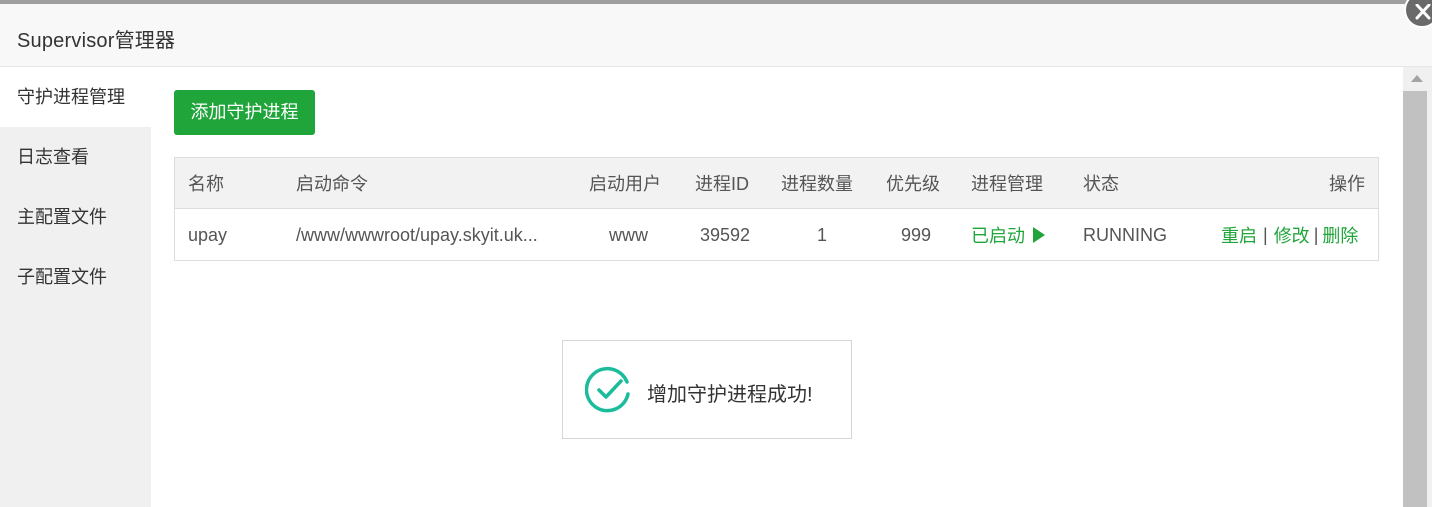 This screenshot has height=507, width=1432. What do you see at coordinates (75, 217) in the screenshot?
I see `sidebar-item-main-config: 主配置文件` at bounding box center [75, 217].